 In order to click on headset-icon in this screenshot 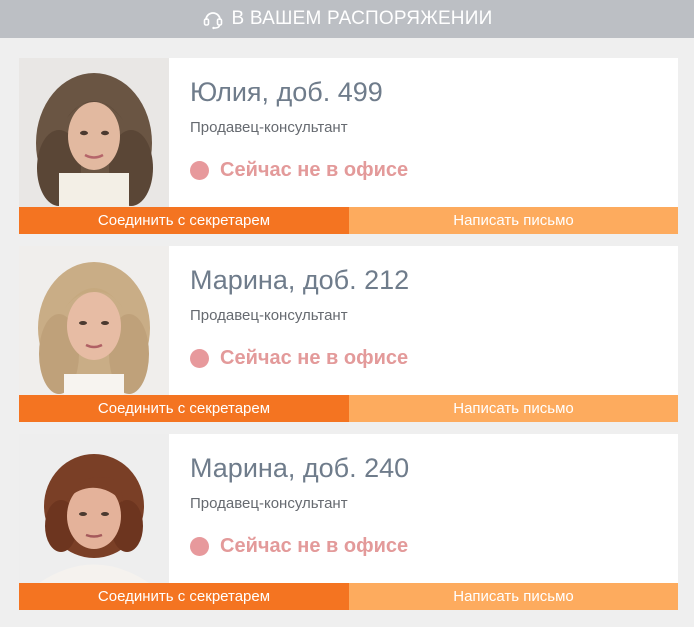, I will do `click(213, 19)`.